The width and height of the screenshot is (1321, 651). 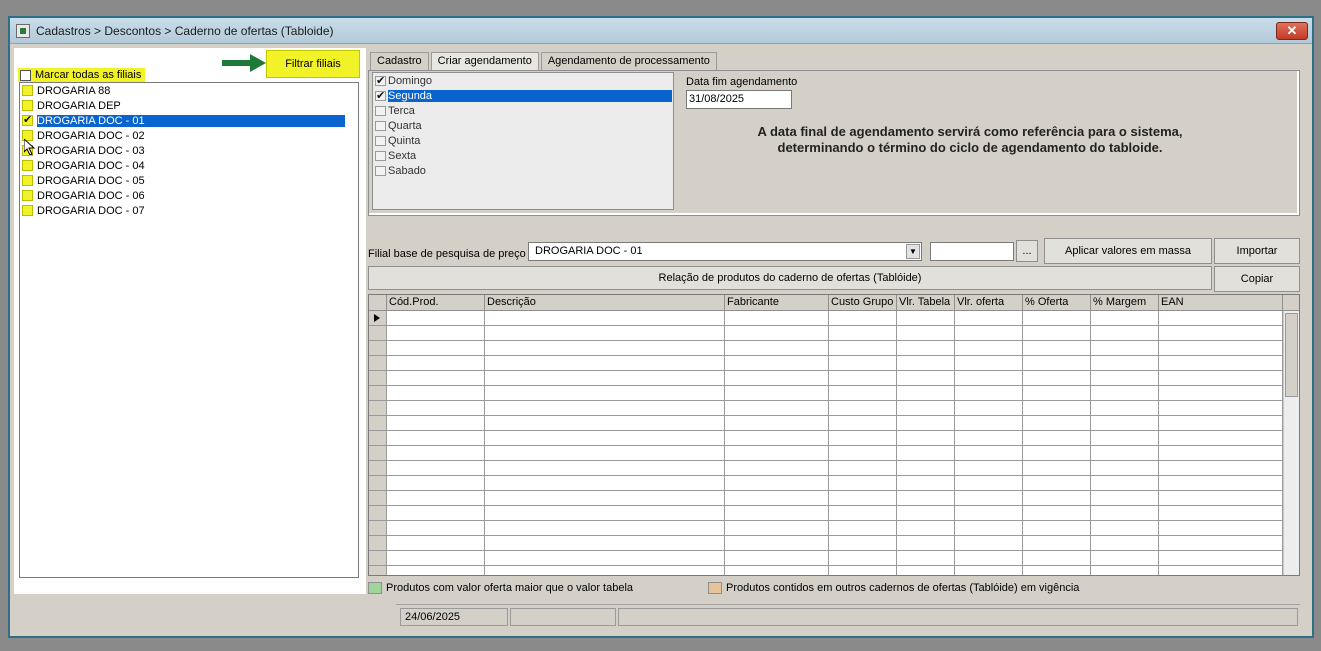 I want to click on filial-list-item: DROGARIA DOC - 03, so click(x=189, y=150).